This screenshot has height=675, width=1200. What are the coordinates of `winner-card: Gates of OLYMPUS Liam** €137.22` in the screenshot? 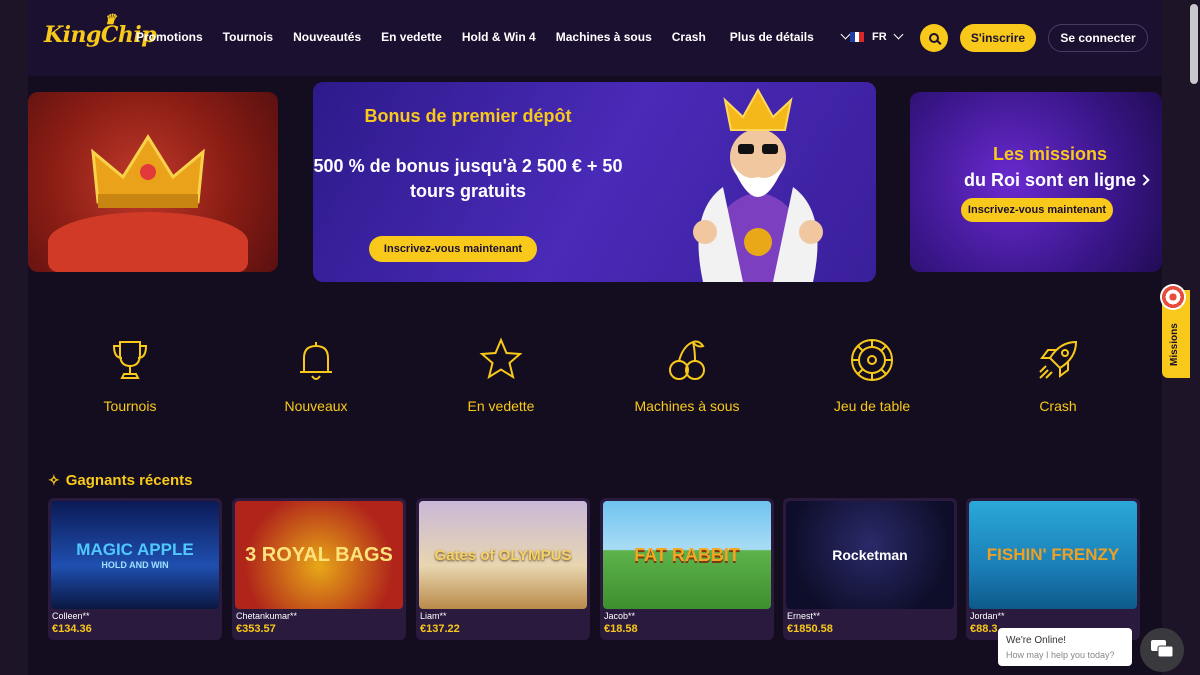 It's located at (503, 569).